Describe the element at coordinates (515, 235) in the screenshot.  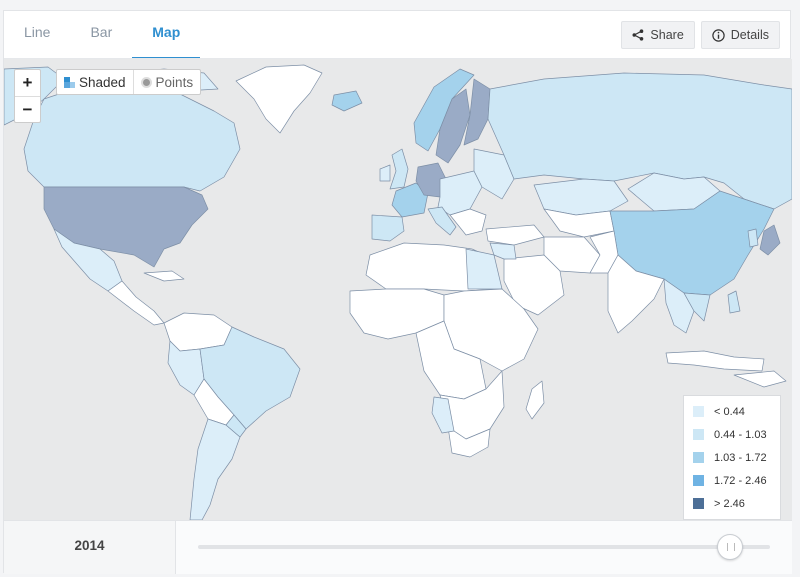
I see `region-turkey` at that location.